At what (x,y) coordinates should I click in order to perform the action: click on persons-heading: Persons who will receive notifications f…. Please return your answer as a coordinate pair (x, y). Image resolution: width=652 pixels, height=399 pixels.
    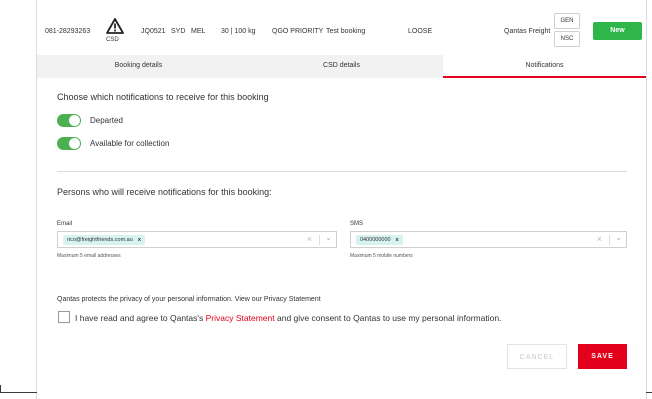
    Looking at the image, I should click on (164, 192).